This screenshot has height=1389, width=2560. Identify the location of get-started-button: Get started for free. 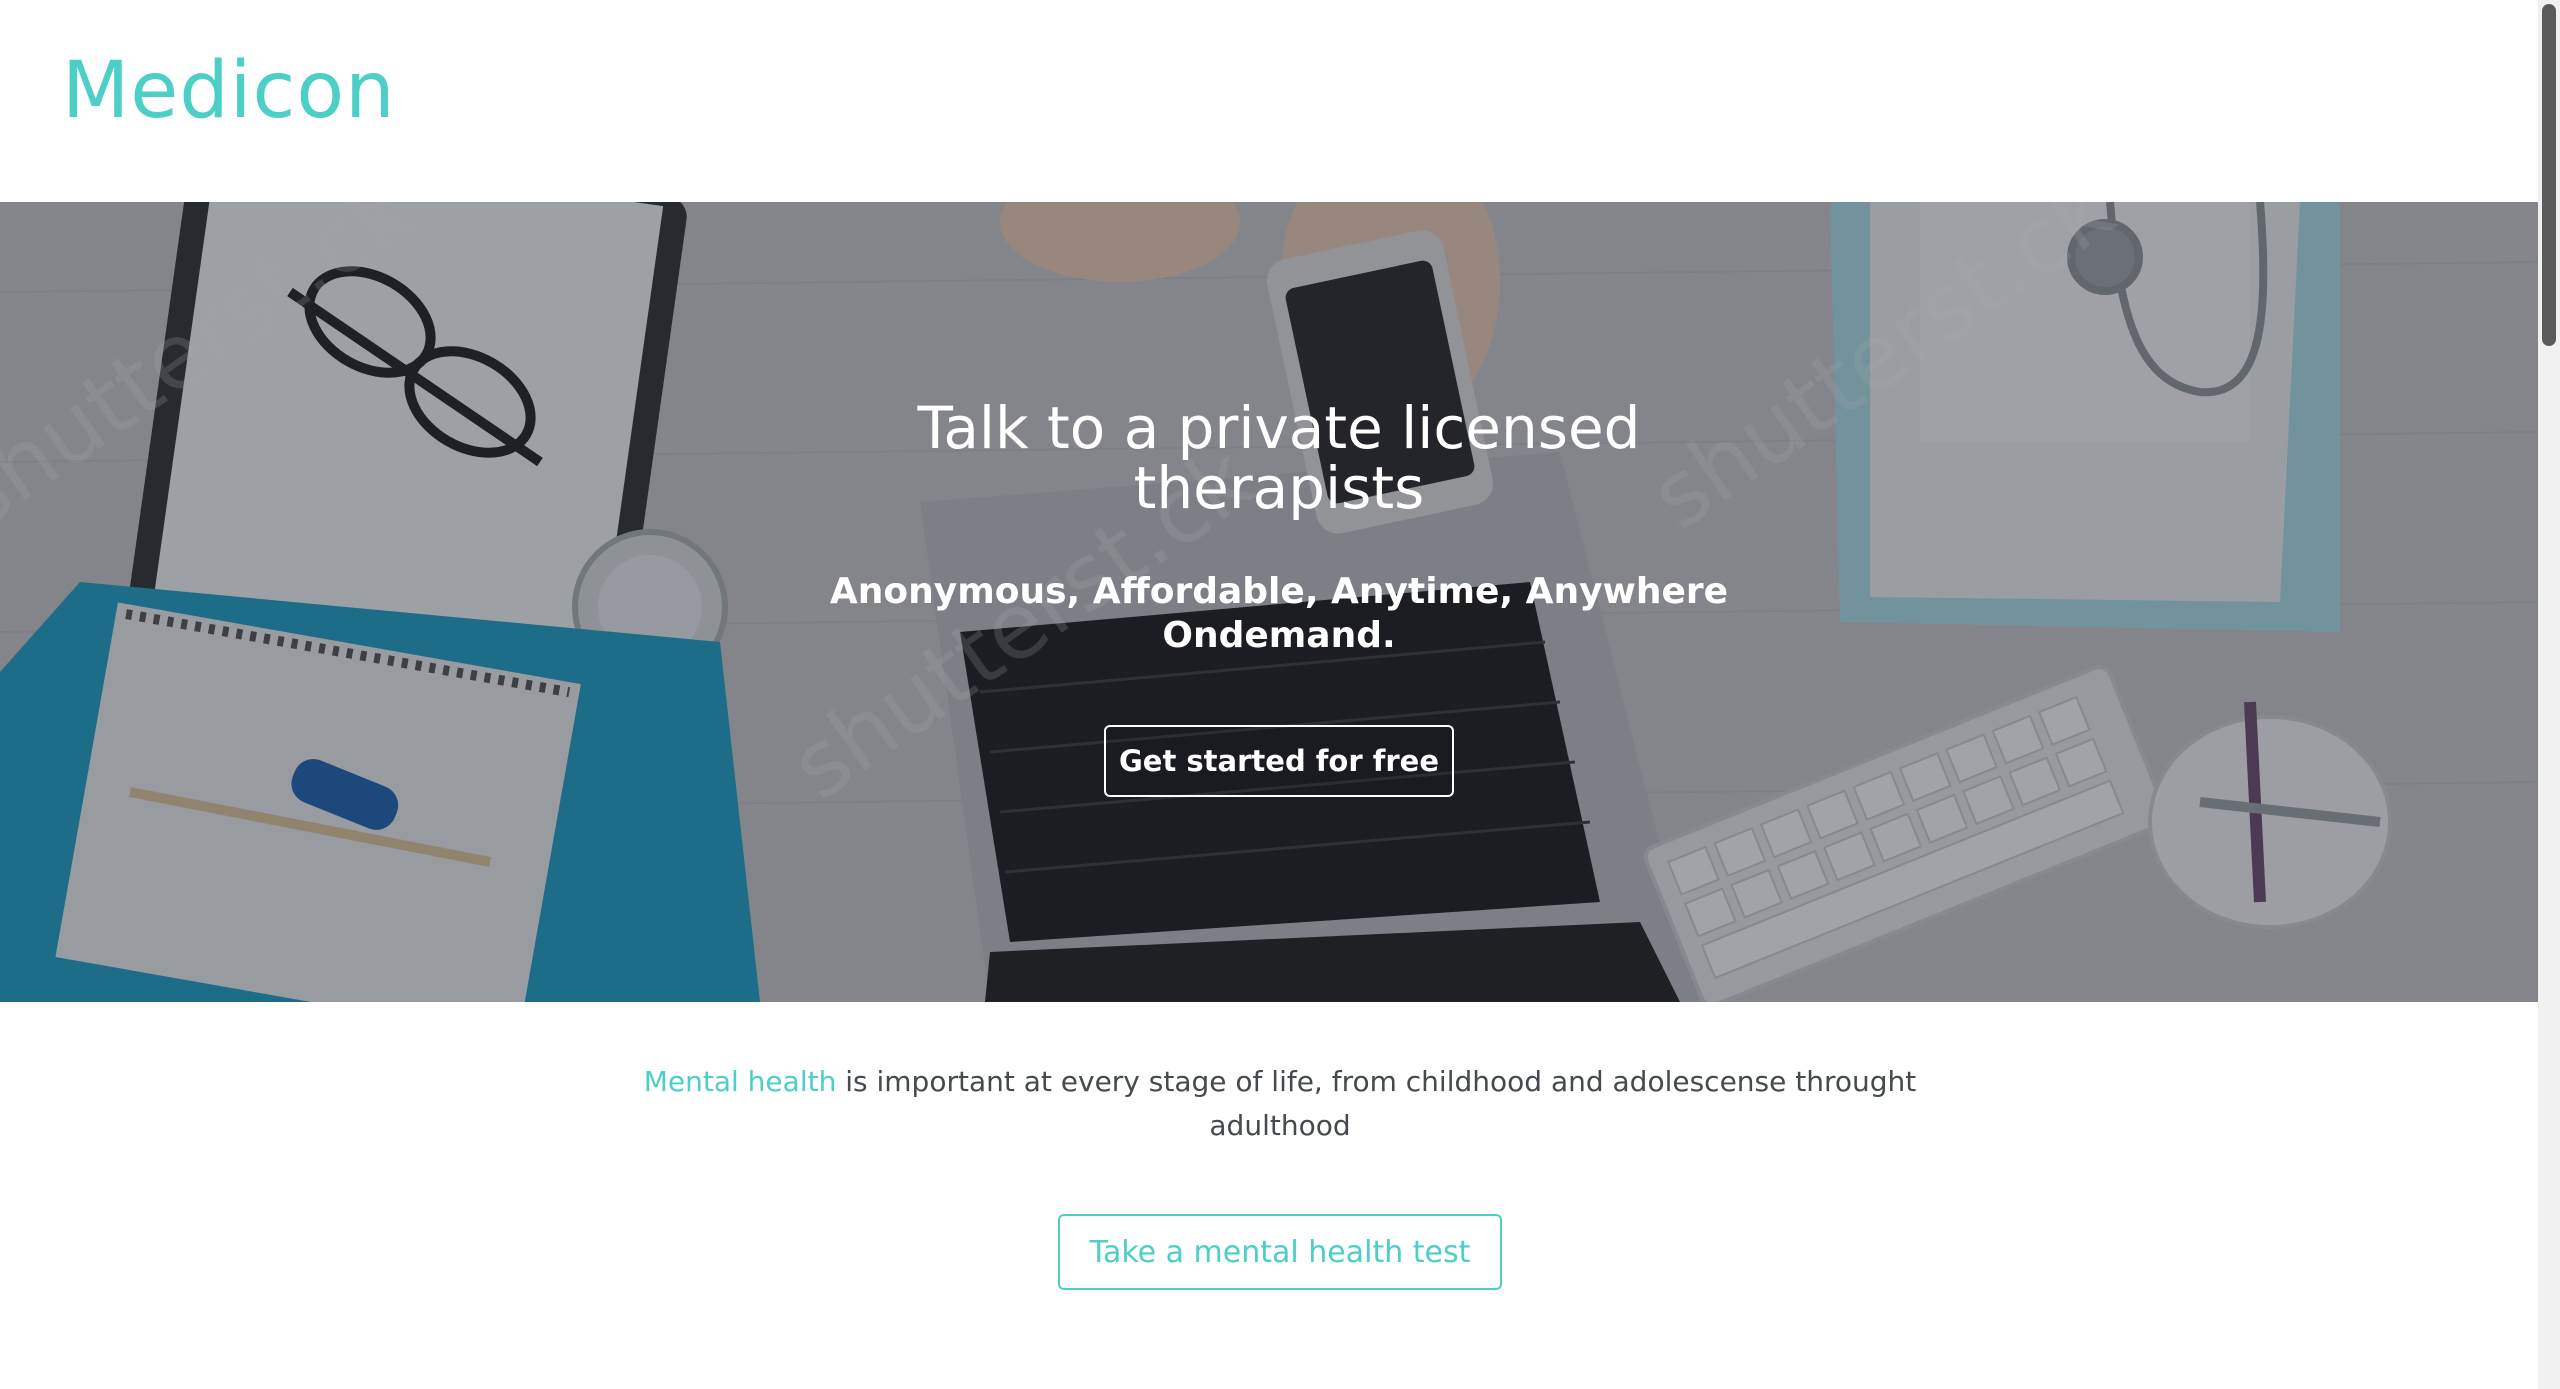
(1279, 761).